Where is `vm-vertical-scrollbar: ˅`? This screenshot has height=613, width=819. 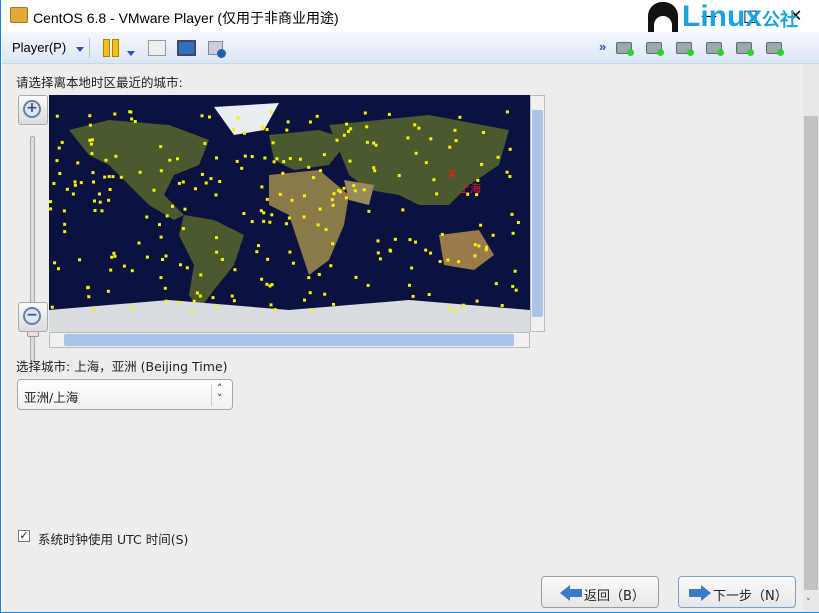
vm-vertical-scrollbar: ˅ is located at coordinates (811, 338).